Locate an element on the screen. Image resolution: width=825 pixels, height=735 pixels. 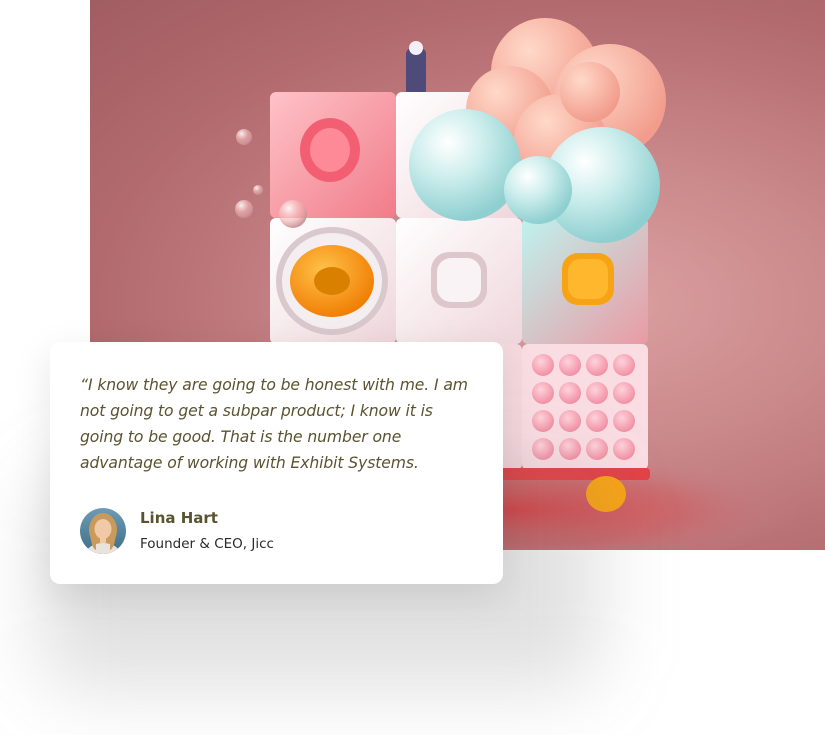
author-avatar is located at coordinates (103, 531).